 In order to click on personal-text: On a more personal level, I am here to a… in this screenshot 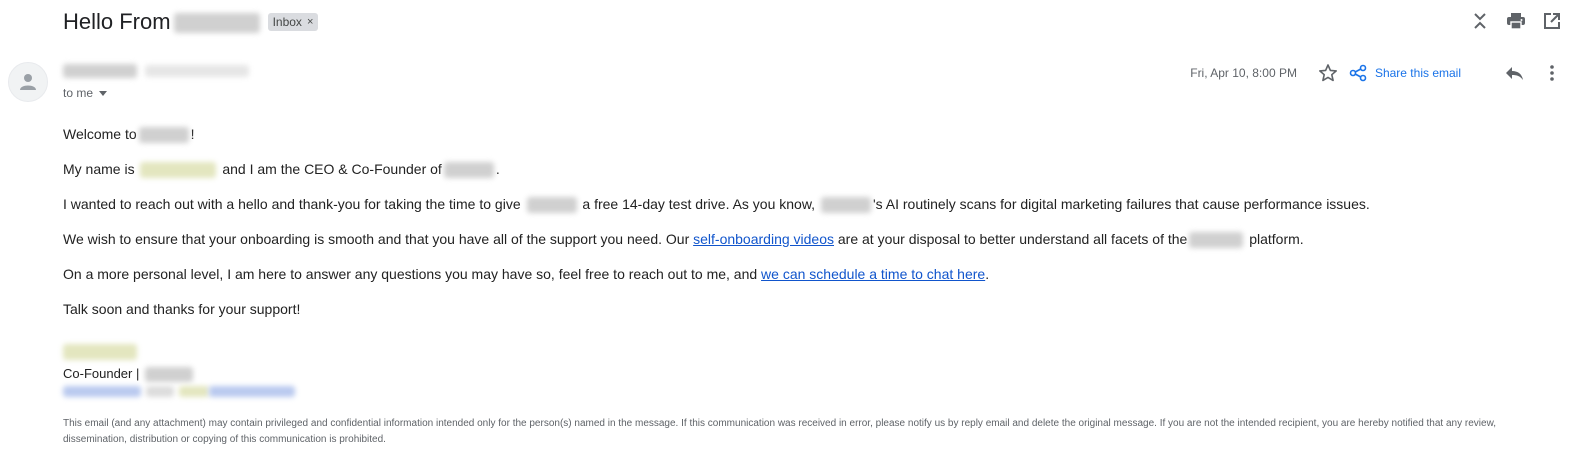, I will do `click(410, 274)`.